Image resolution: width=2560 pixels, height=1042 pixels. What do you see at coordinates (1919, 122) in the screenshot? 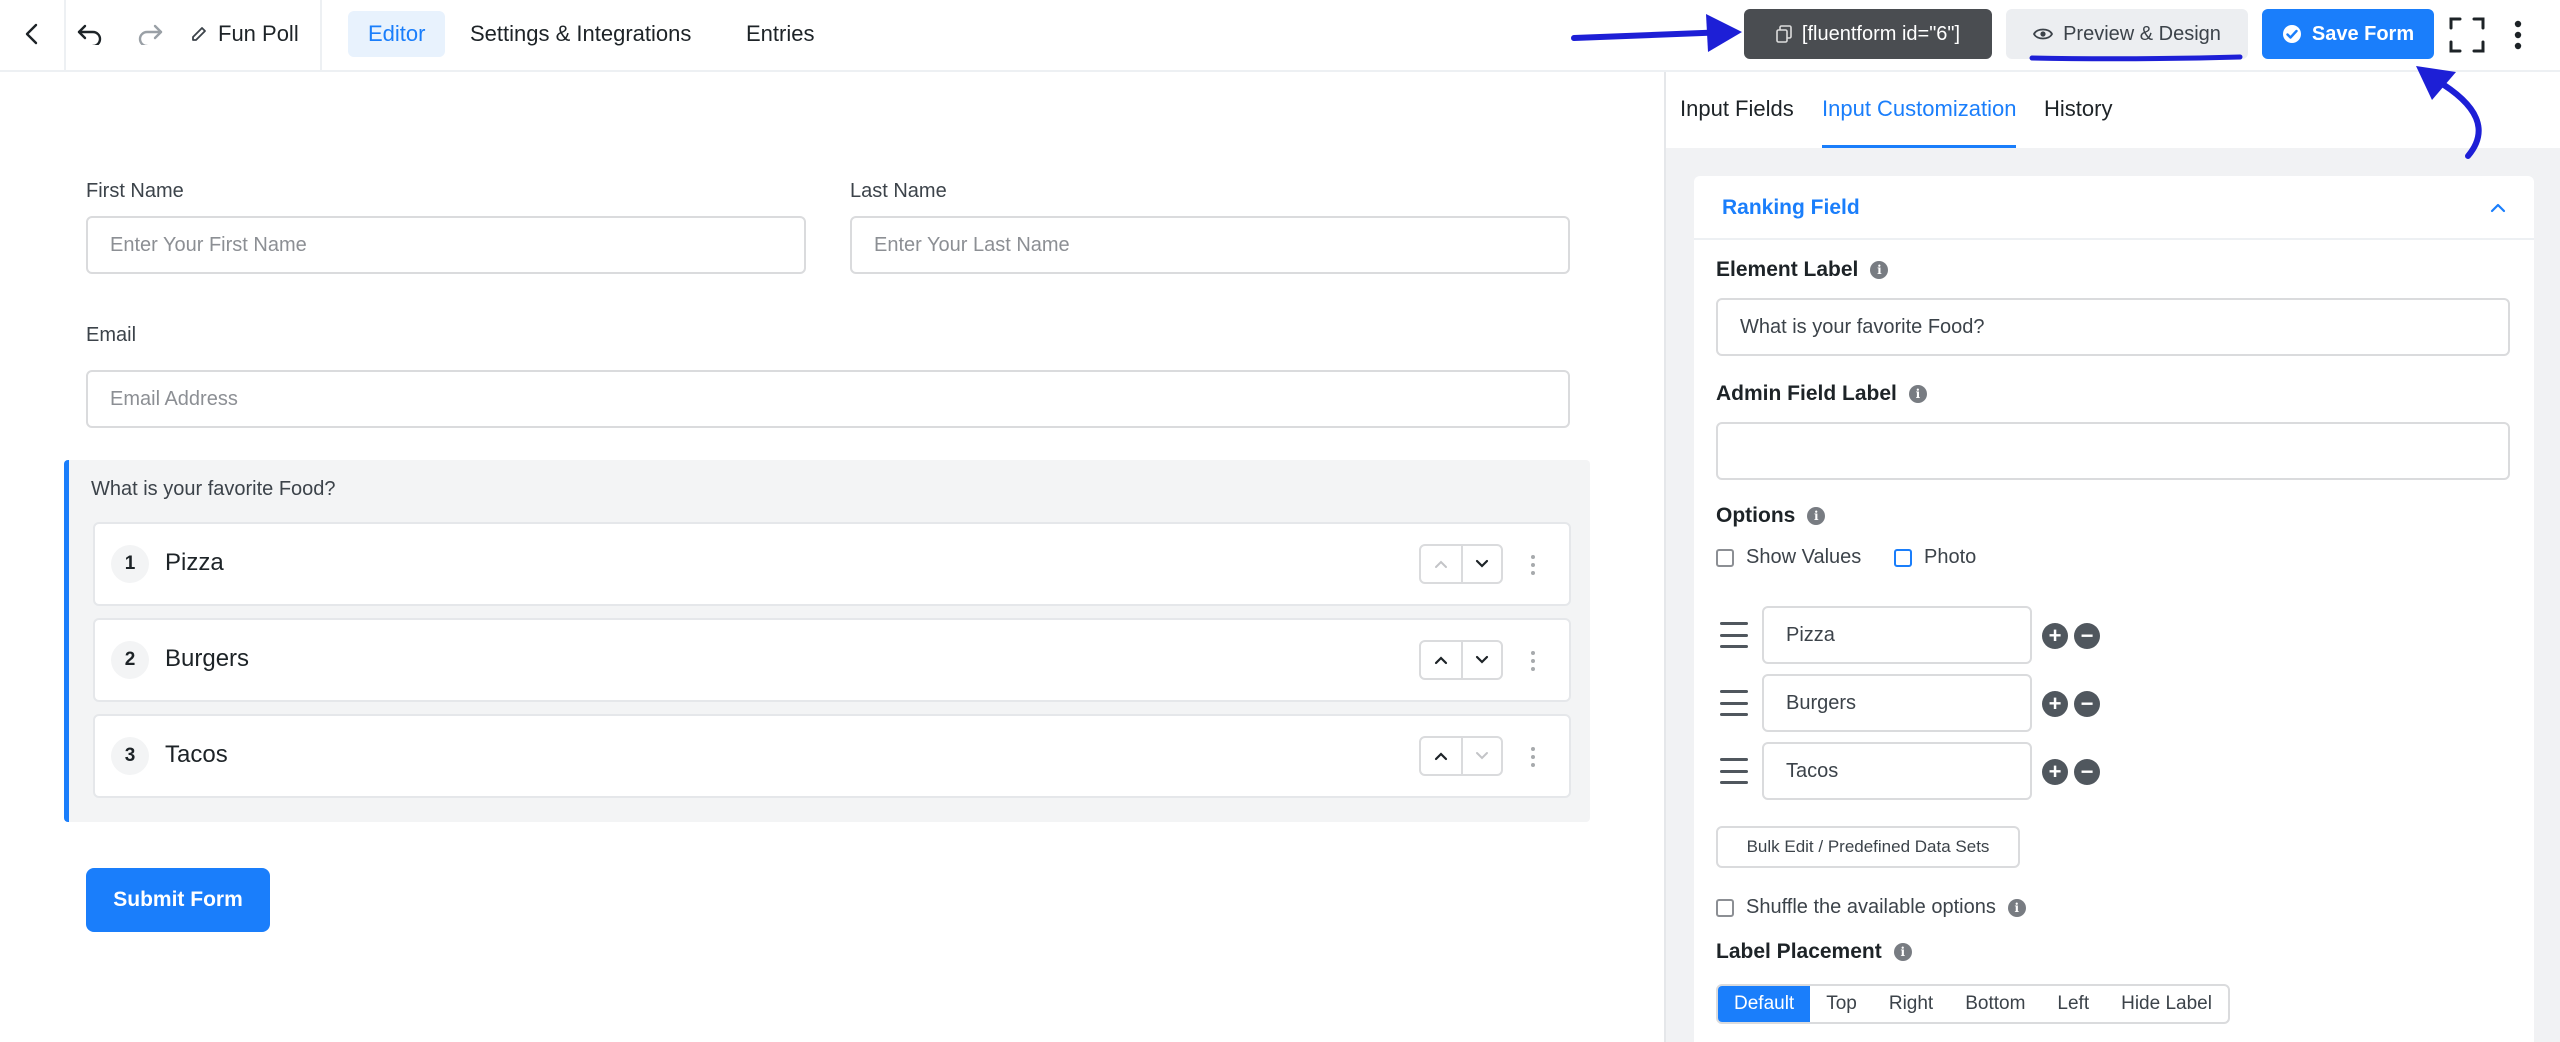
I see `tab-input-customization: Input Customization` at bounding box center [1919, 122].